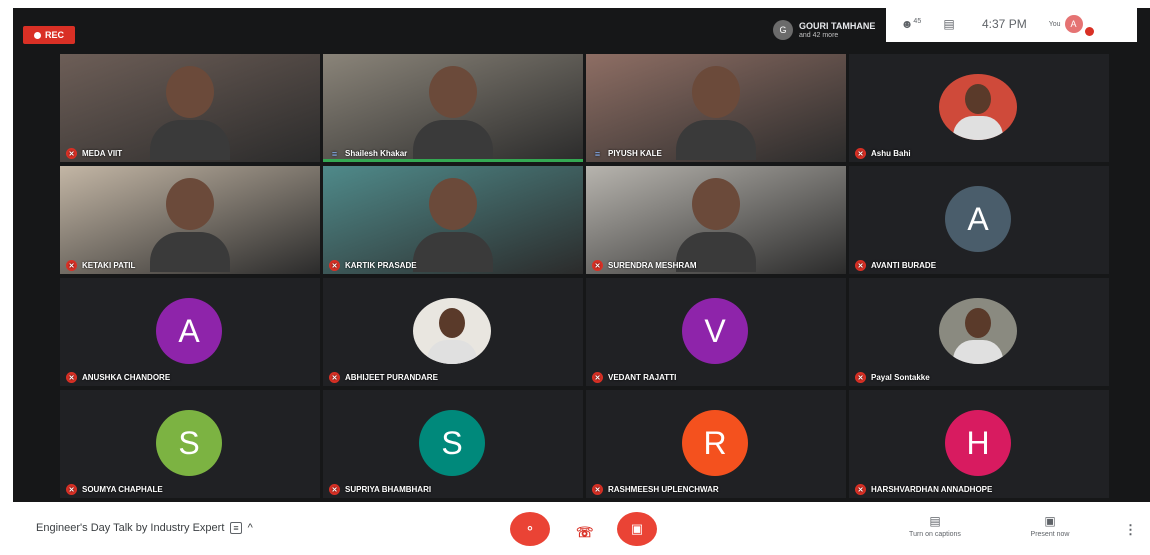  What do you see at coordinates (1054, 24) in the screenshot?
I see `you-label: You` at bounding box center [1054, 24].